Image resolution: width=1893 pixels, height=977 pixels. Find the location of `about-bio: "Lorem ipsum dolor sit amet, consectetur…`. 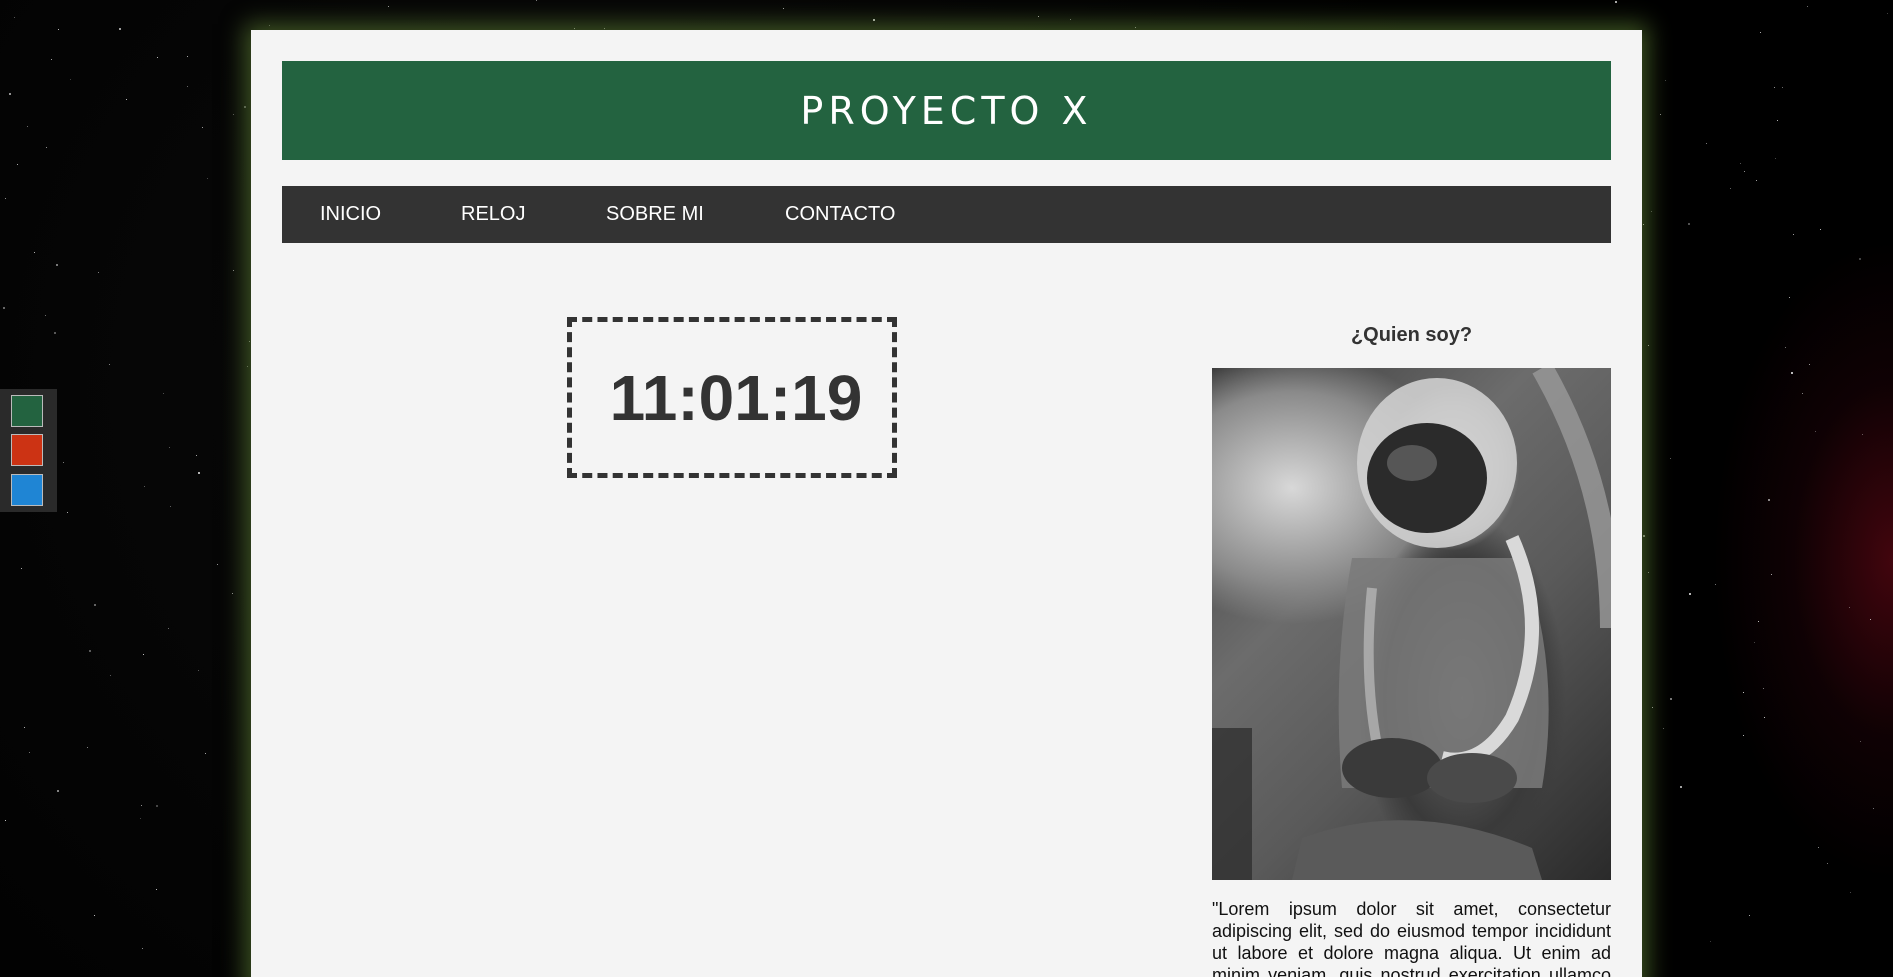

about-bio: "Lorem ipsum dolor sit amet, consectetur… is located at coordinates (1411, 938).